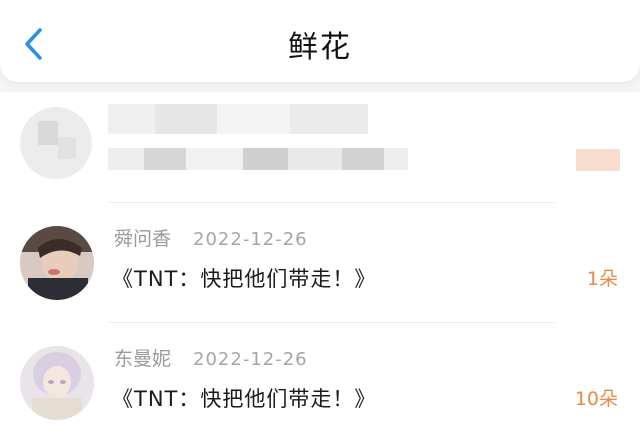  Describe the element at coordinates (258, 159) in the screenshot. I see `blurred-message` at that location.